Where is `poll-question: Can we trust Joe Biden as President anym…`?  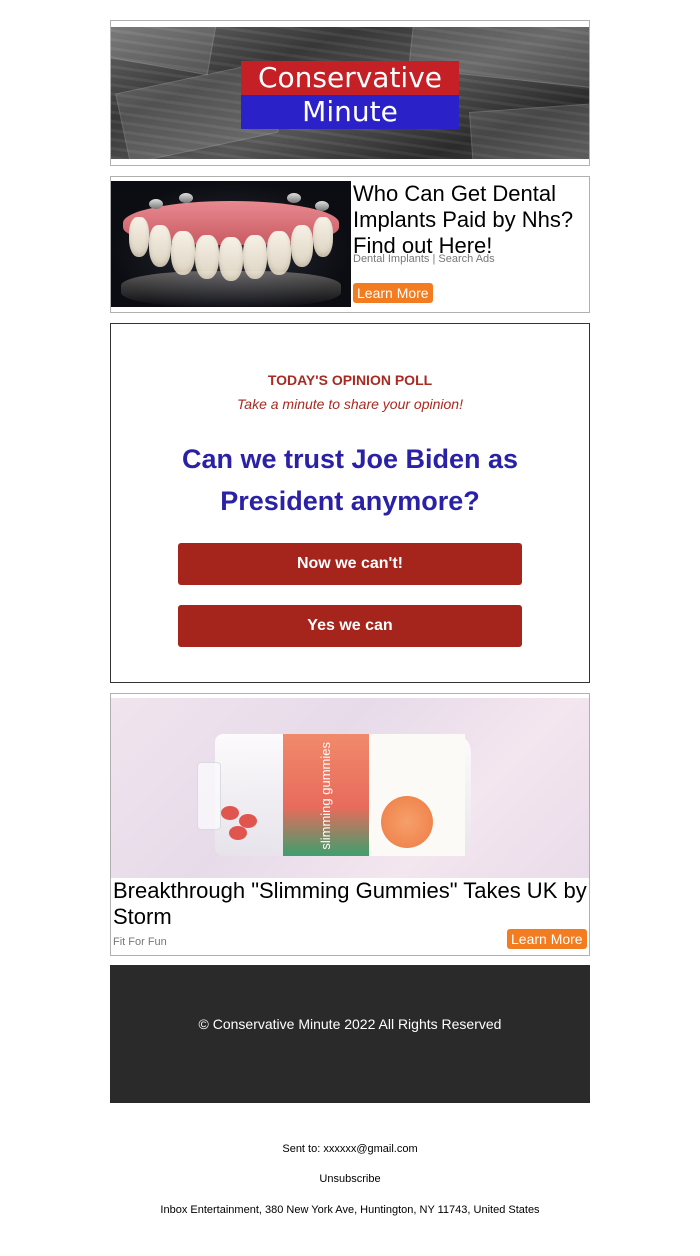 poll-question: Can we trust Joe Biden as President anym… is located at coordinates (350, 480).